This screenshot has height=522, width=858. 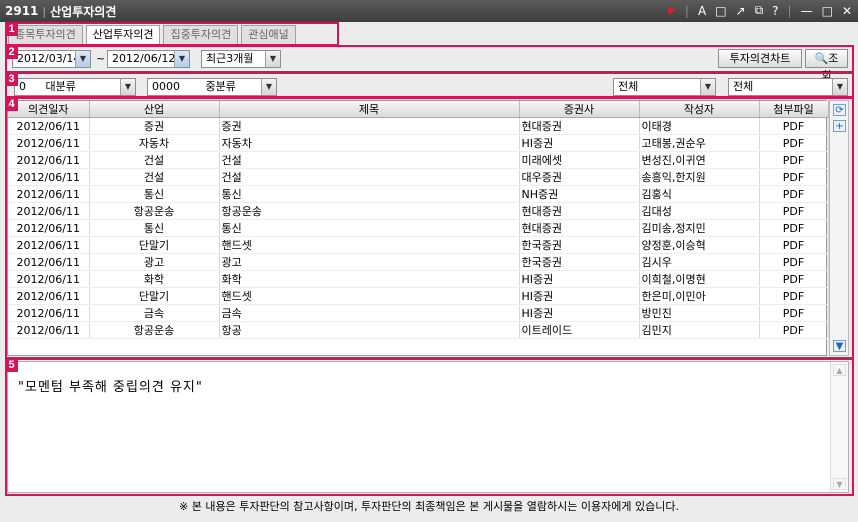 What do you see at coordinates (369, 313) in the screenshot?
I see `cell-title: 금속` at bounding box center [369, 313].